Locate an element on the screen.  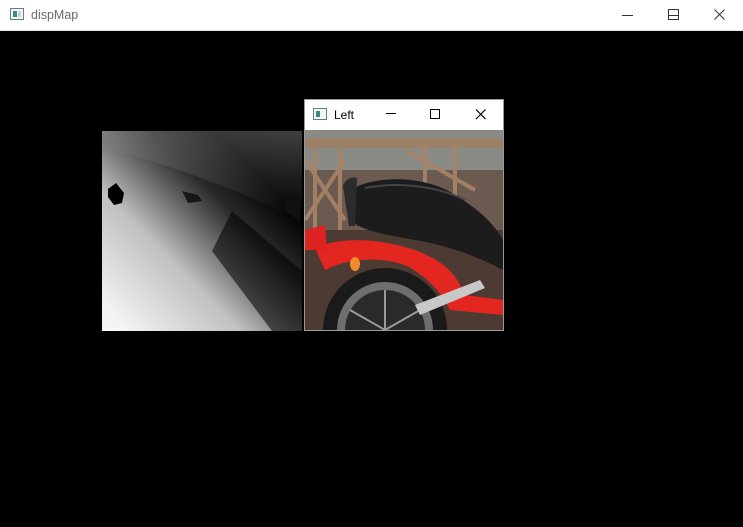
minimize-button-area is located at coordinates (628, 15).